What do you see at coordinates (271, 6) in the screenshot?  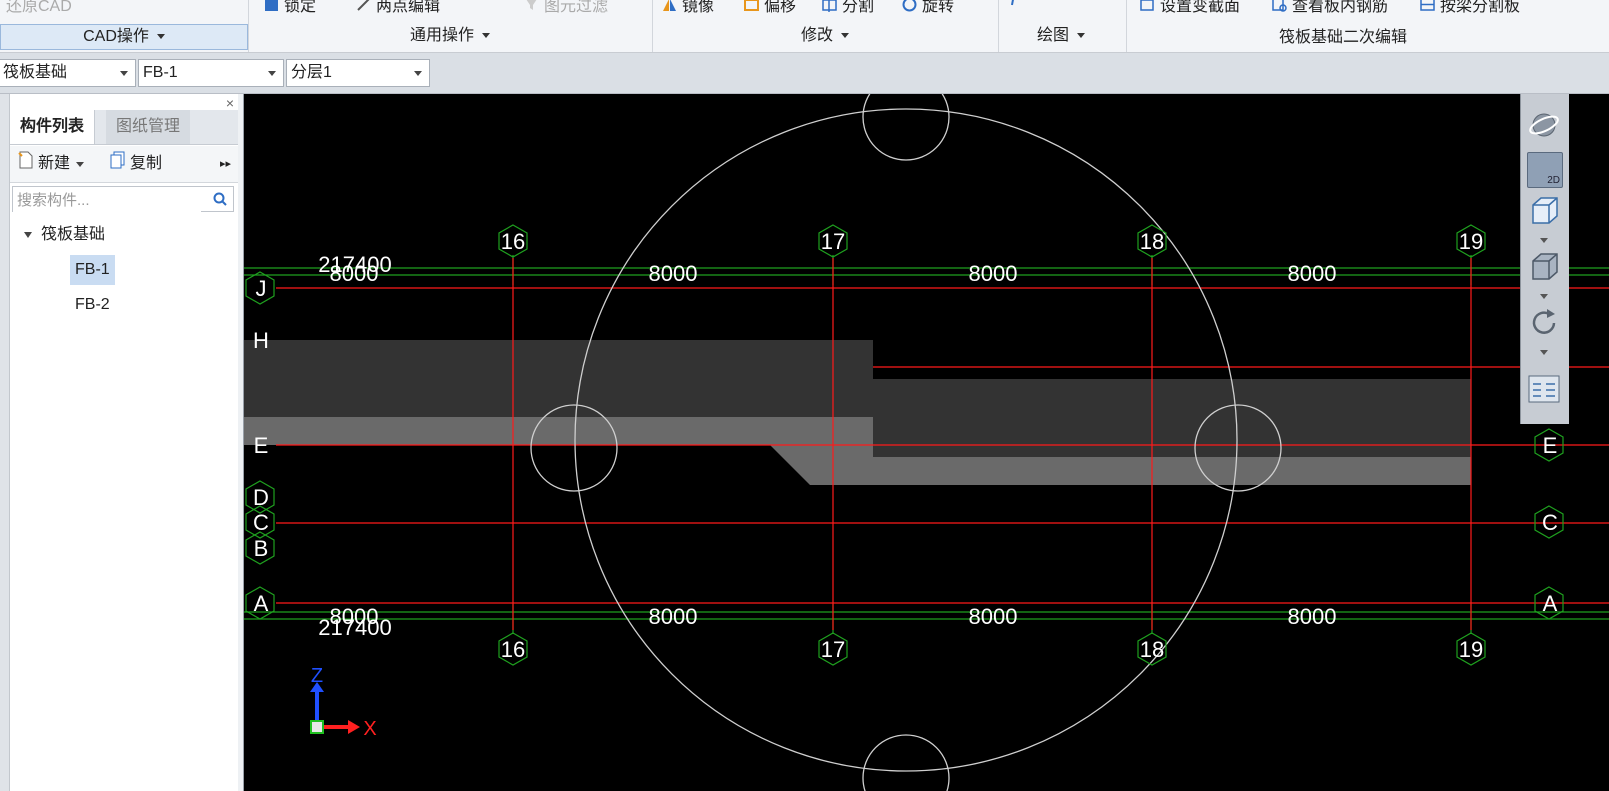 I see `lock-icon` at bounding box center [271, 6].